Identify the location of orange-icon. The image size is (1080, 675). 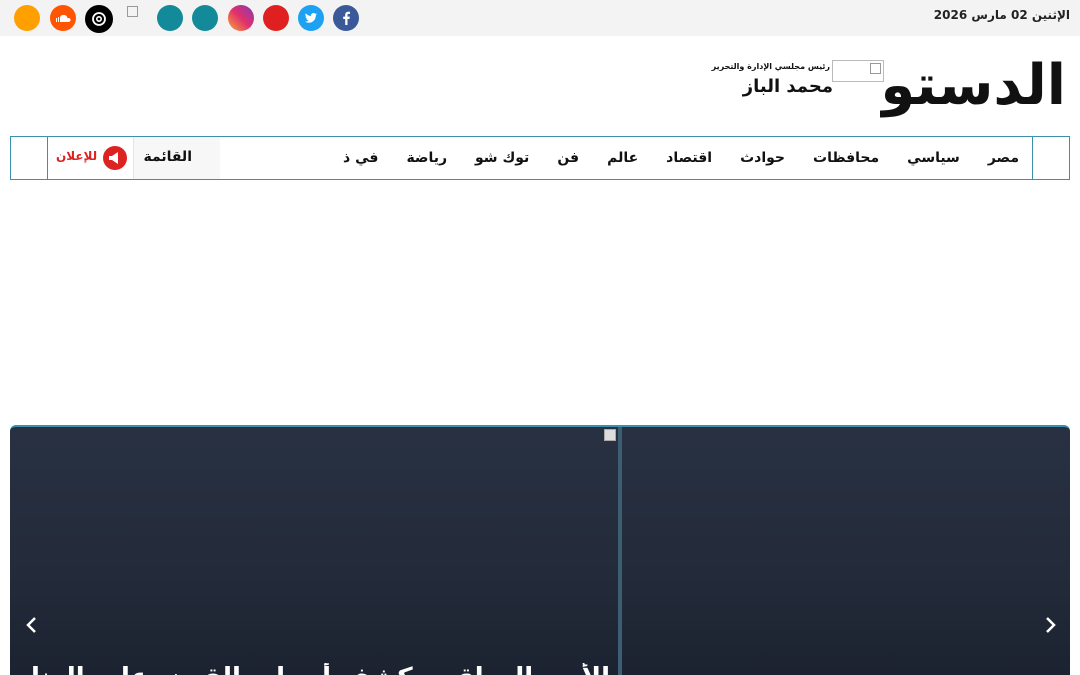
(27, 18).